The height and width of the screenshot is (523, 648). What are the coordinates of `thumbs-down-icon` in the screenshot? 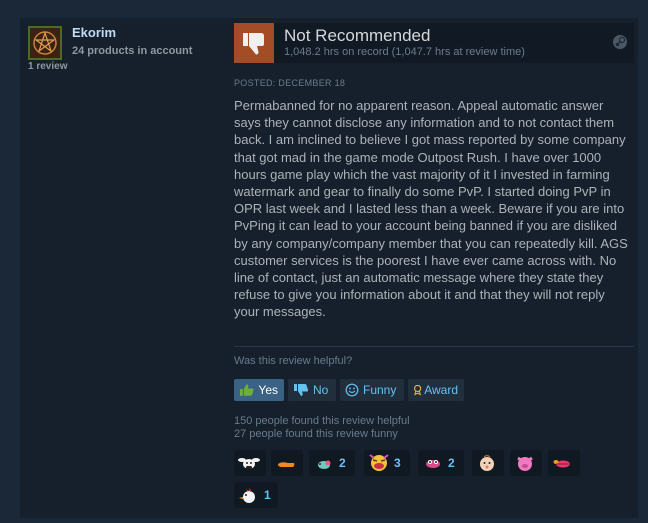 It's located at (254, 43).